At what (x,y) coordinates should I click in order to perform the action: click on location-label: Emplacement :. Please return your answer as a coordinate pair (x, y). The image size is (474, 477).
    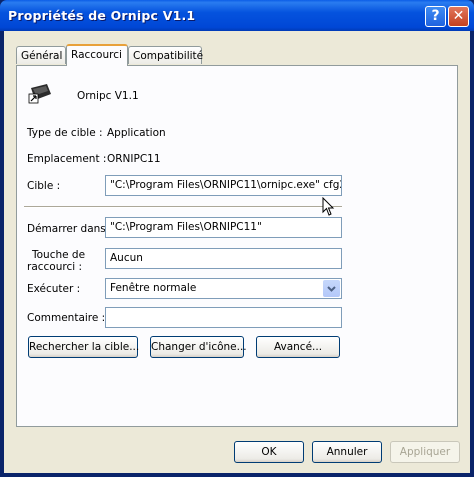
    Looking at the image, I should click on (67, 159).